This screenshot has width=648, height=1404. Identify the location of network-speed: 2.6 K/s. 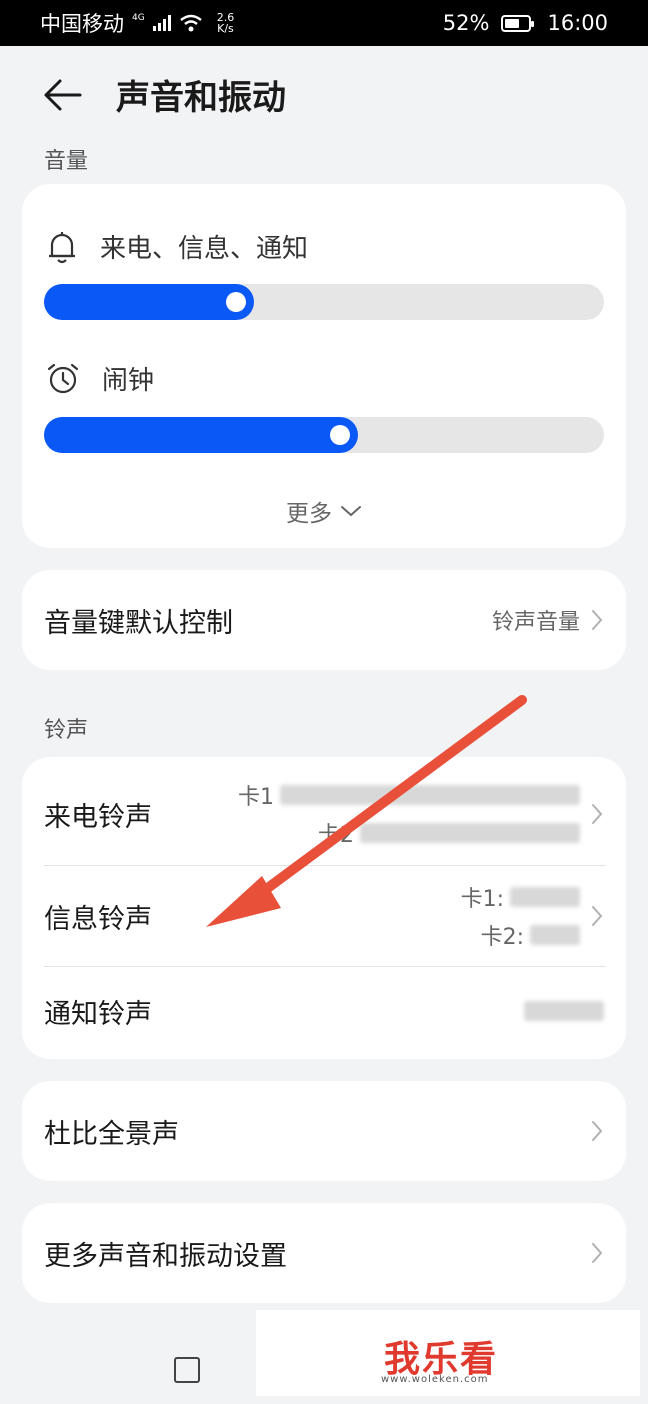
(225, 23).